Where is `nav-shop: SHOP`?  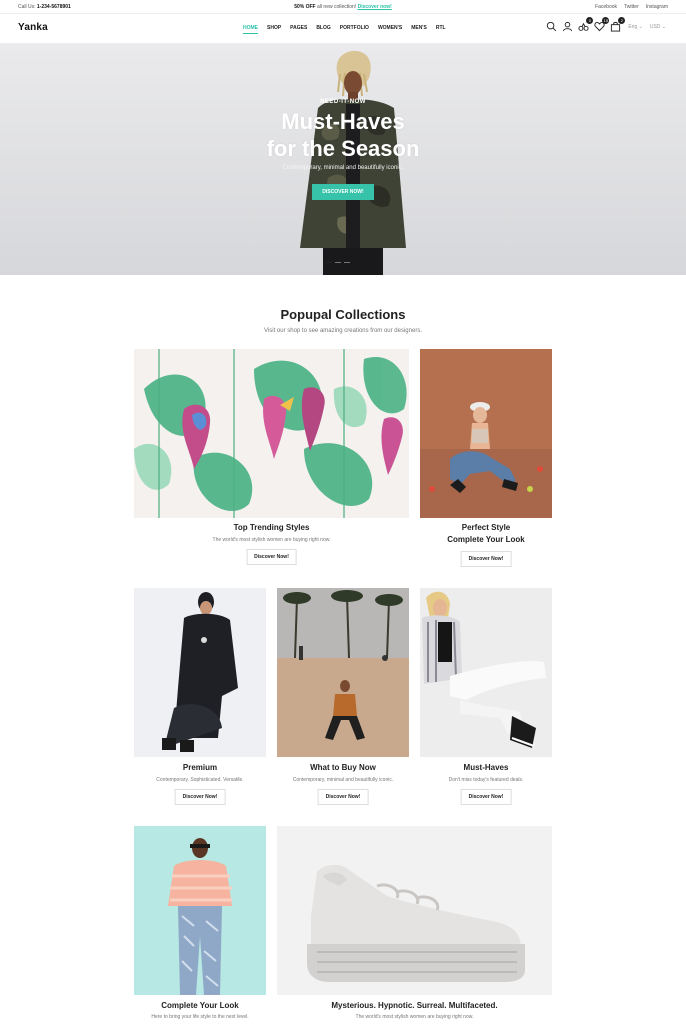 nav-shop: SHOP is located at coordinates (274, 29).